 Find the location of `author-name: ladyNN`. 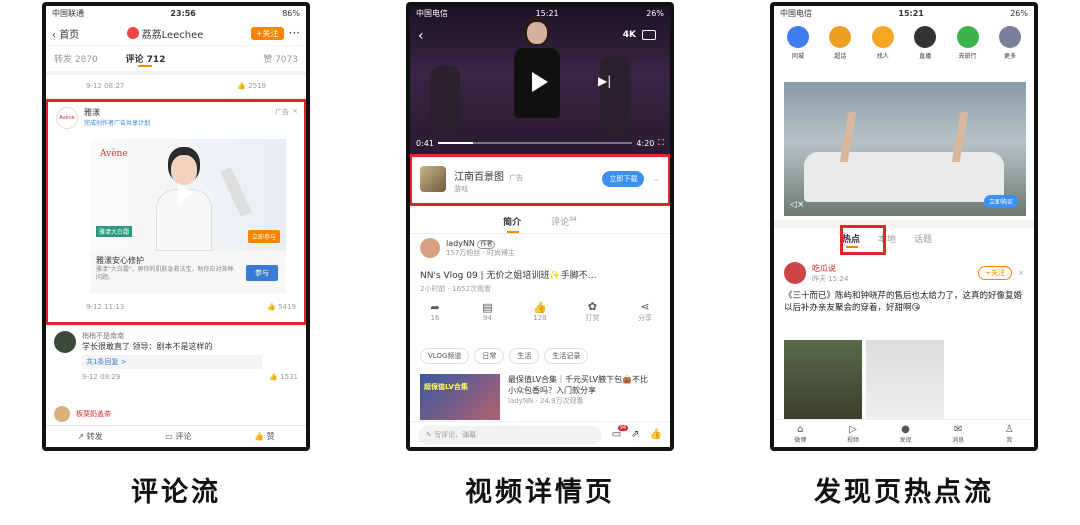

author-name: ladyNN is located at coordinates (460, 243).